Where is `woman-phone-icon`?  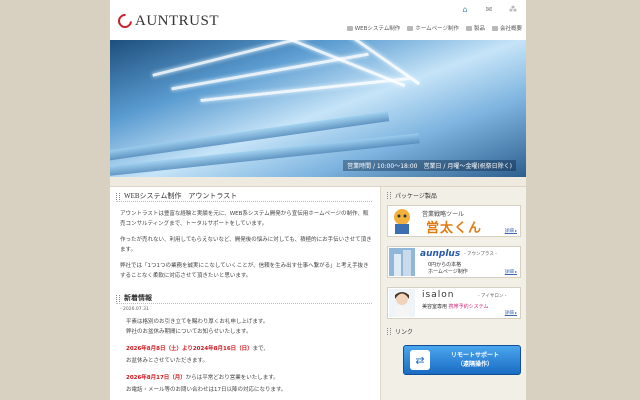
woman-phone-icon is located at coordinates (402, 303).